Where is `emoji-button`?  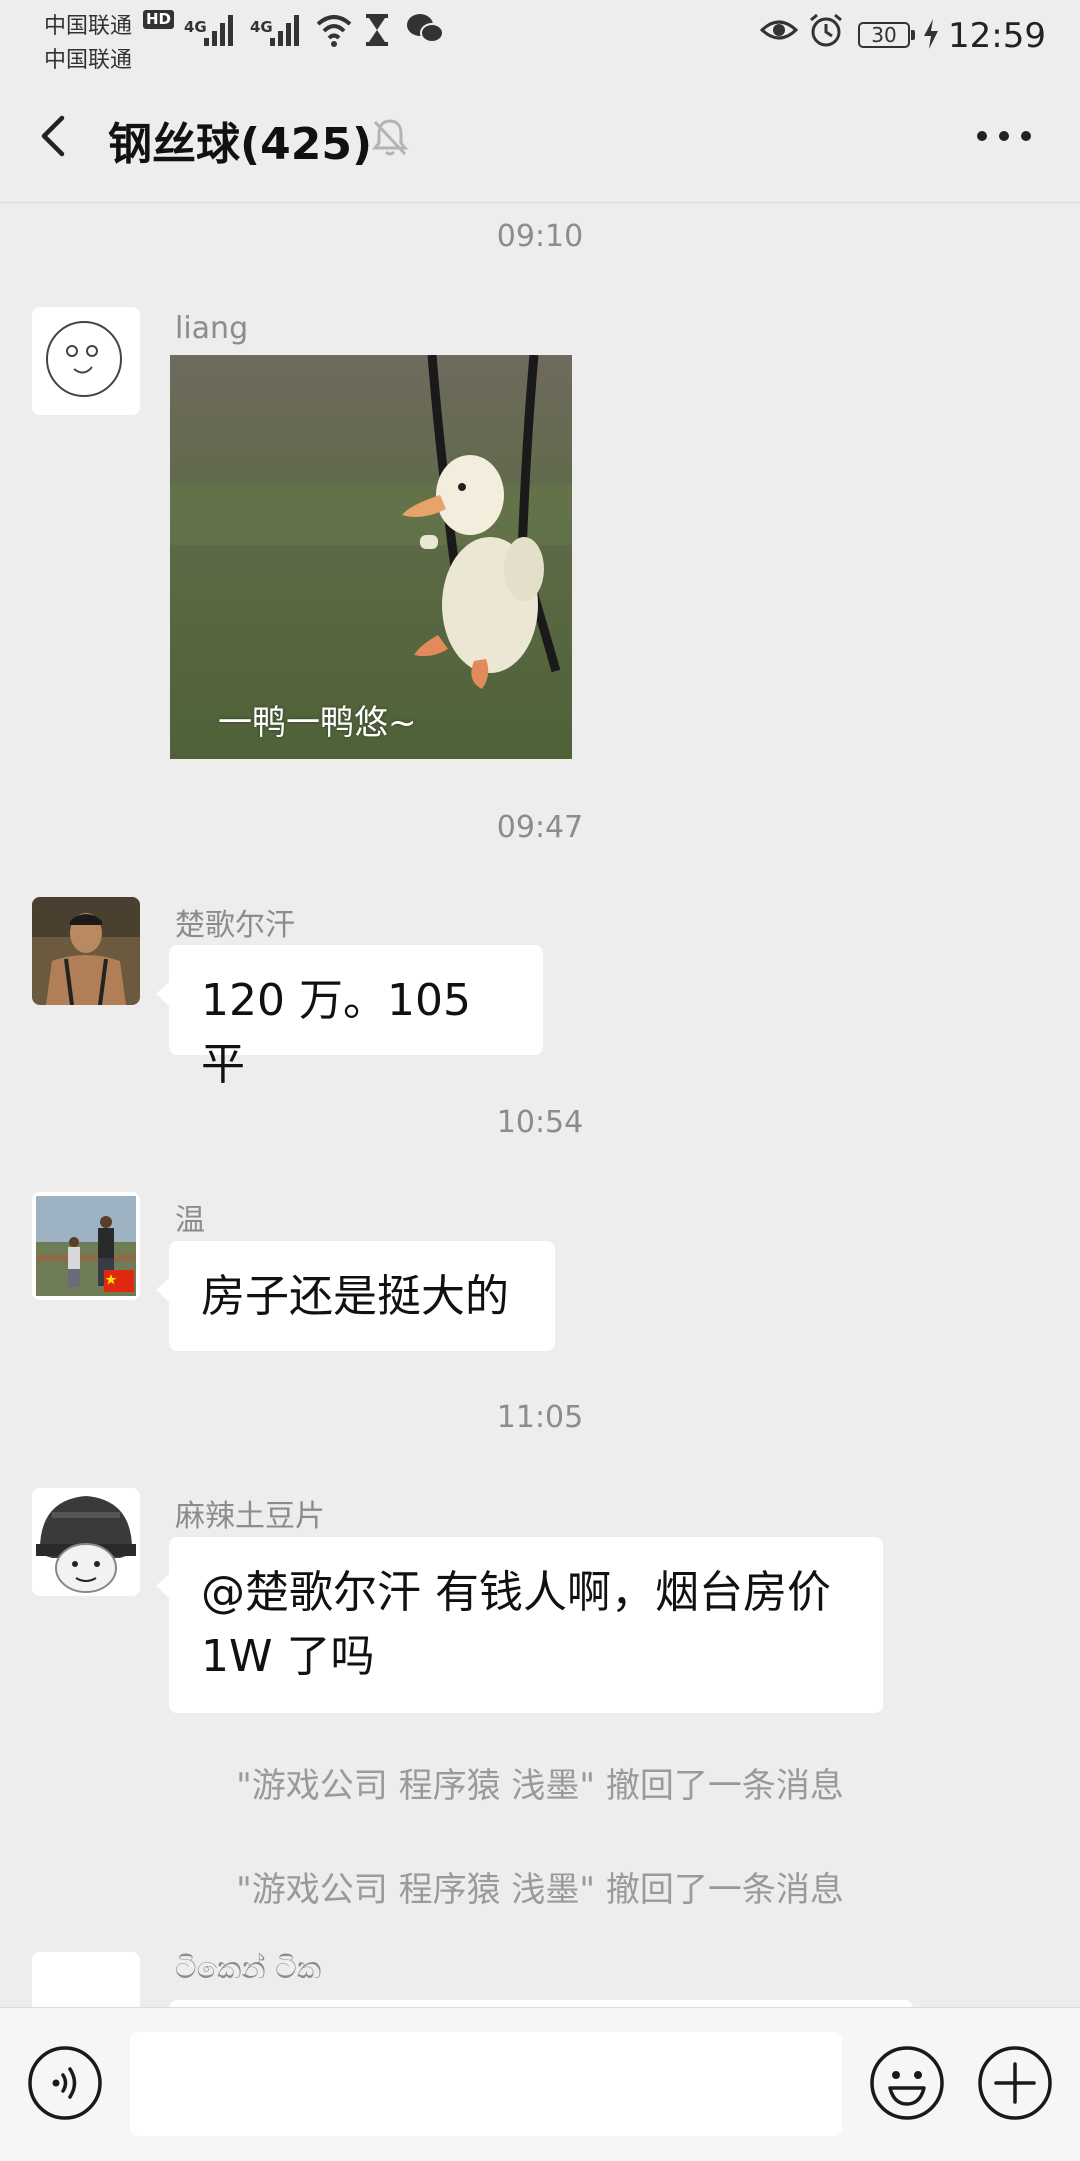 emoji-button is located at coordinates (907, 2083).